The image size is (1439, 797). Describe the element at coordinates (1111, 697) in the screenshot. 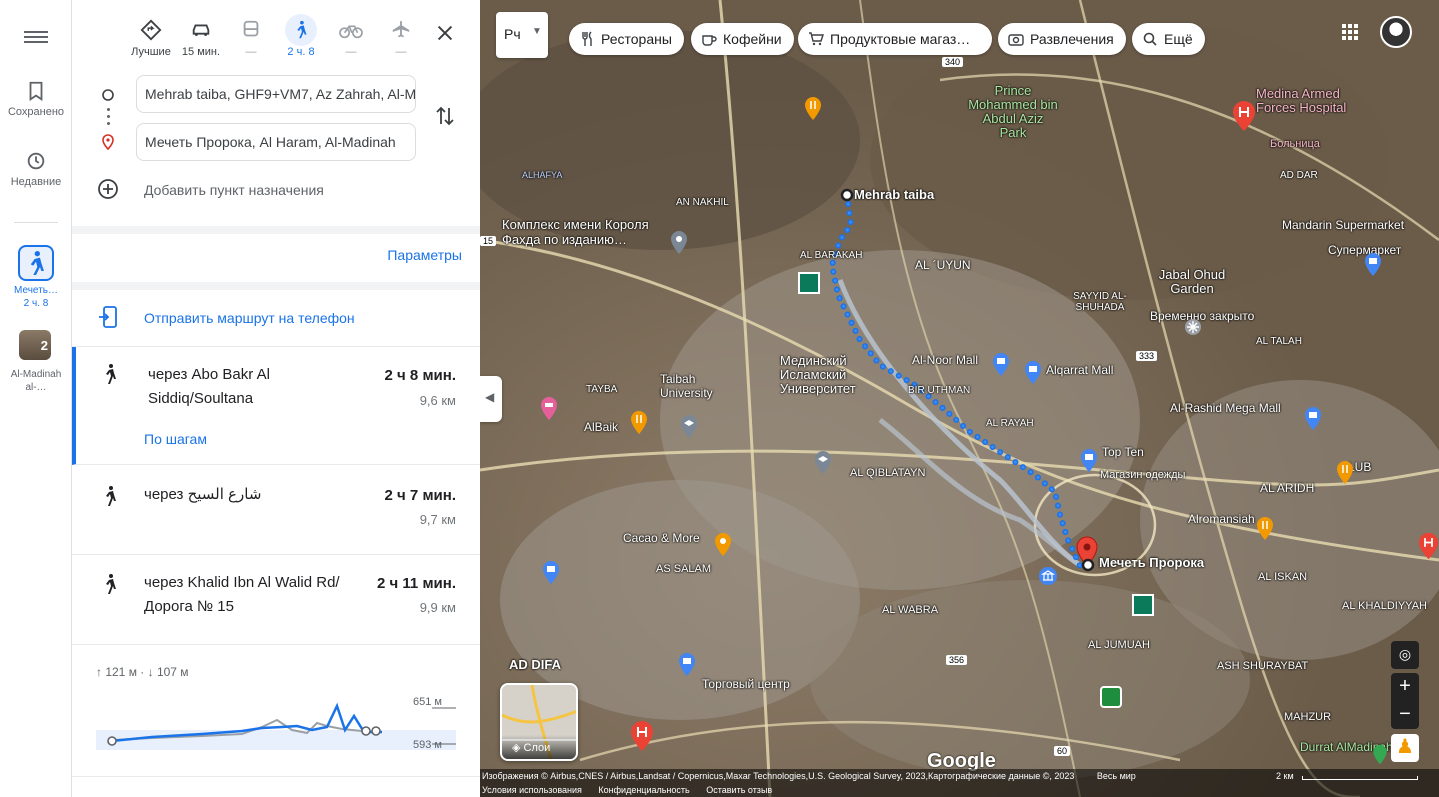

I see `mosque-icon` at that location.